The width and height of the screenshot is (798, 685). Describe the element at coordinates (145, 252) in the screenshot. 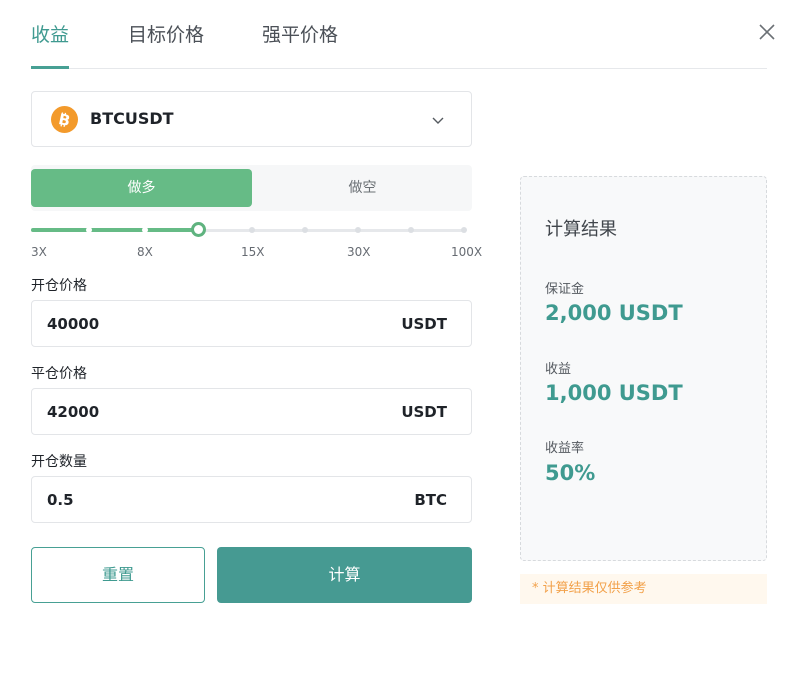

I see `leverage-label: 8X` at that location.